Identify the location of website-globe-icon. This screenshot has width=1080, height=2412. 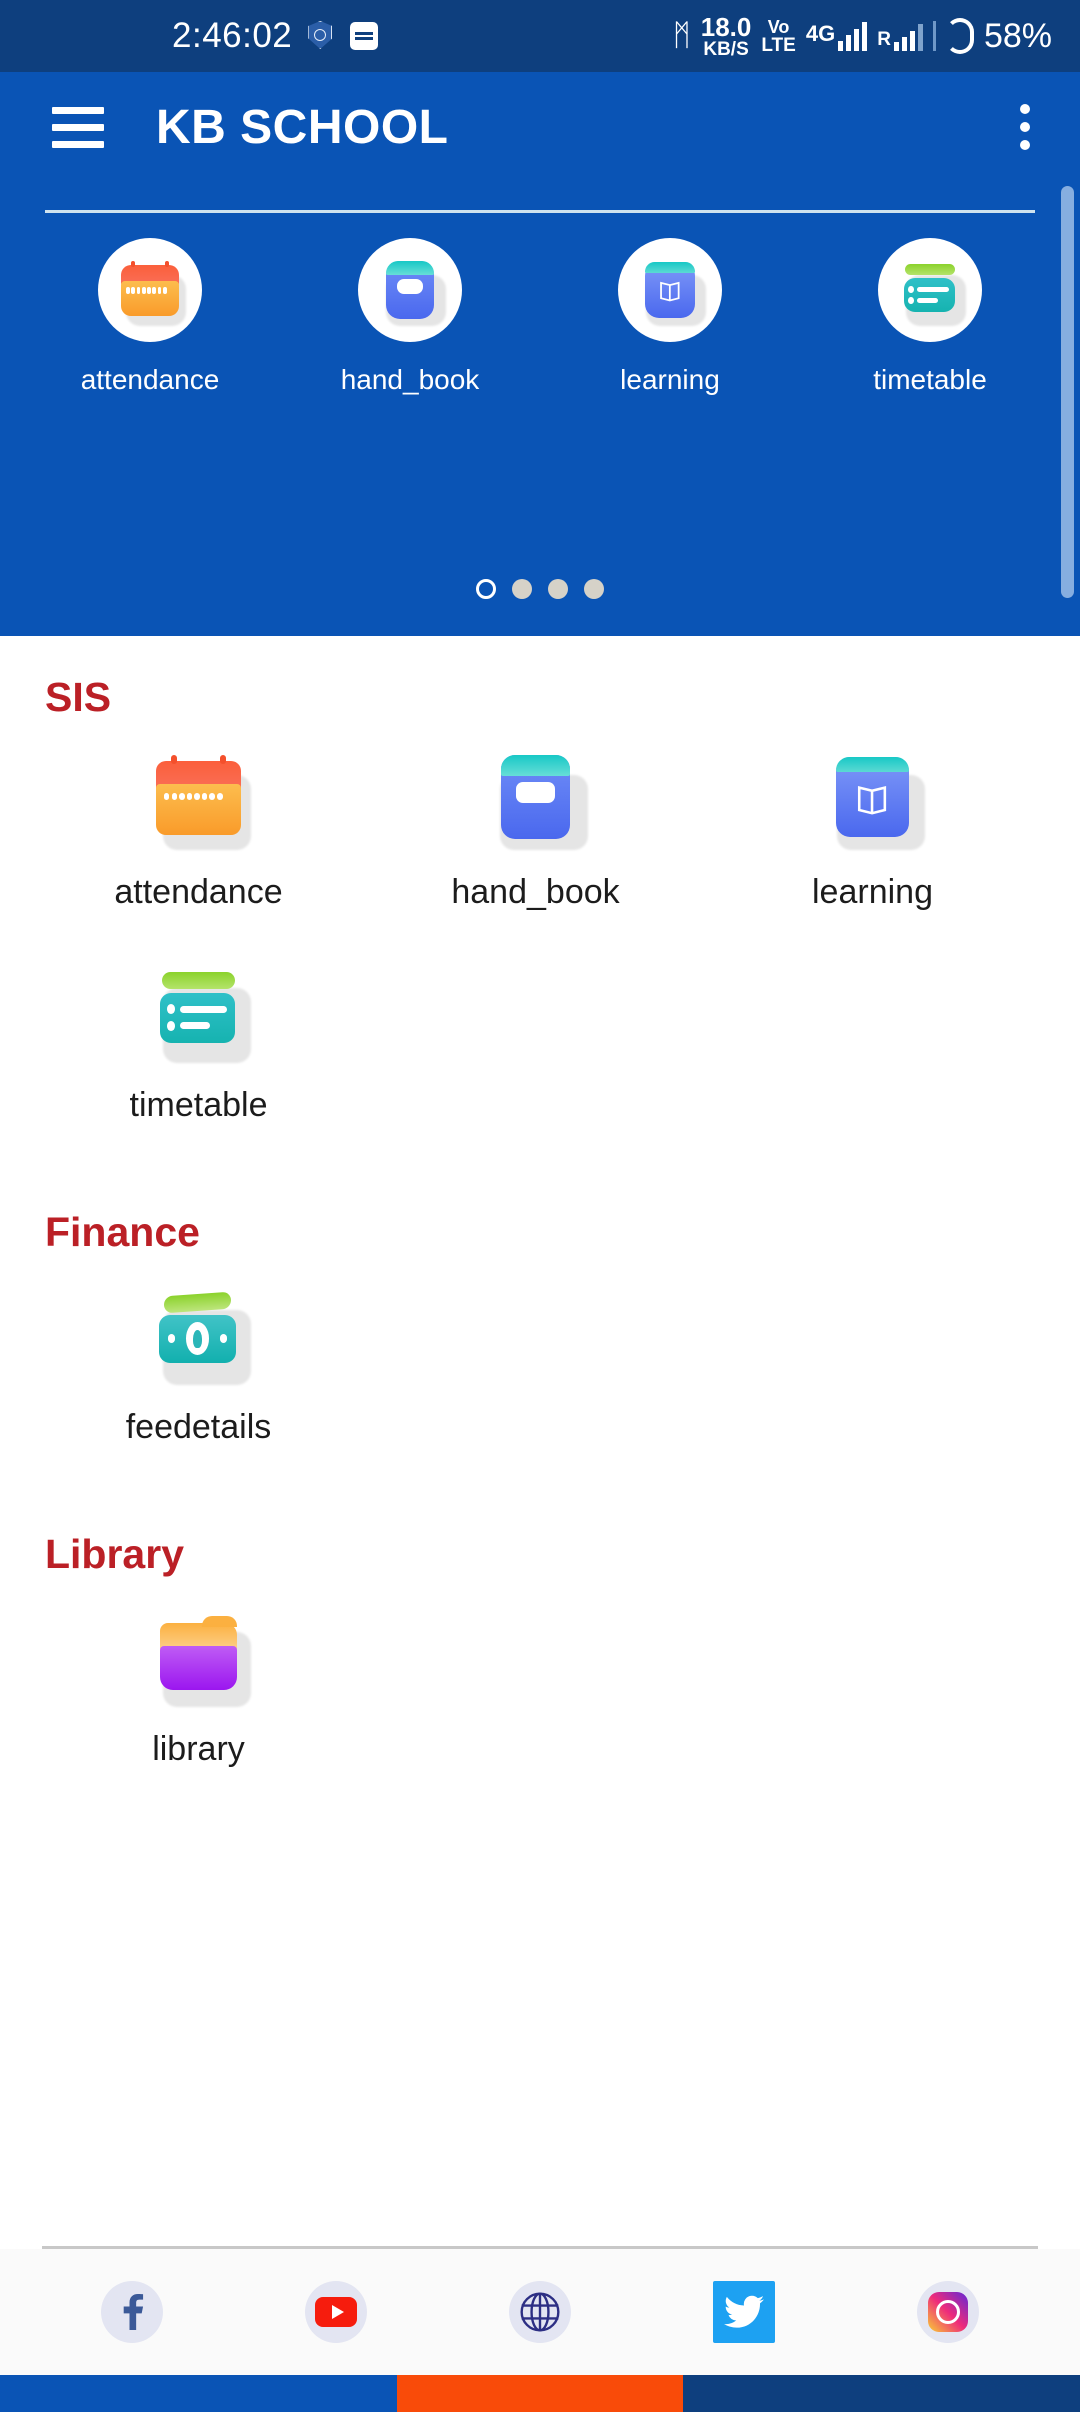
(540, 2312).